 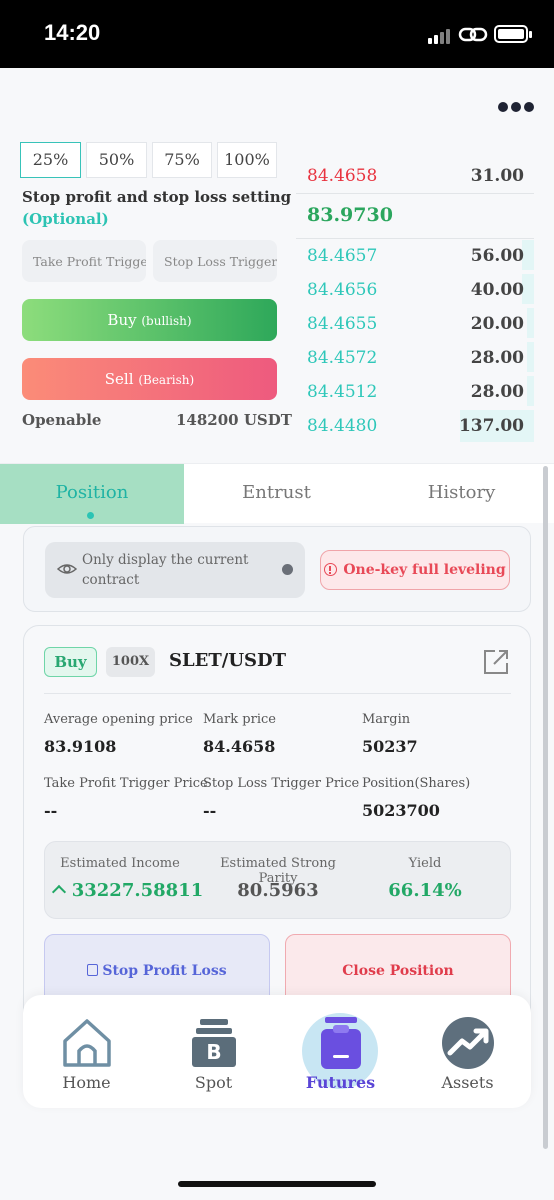 What do you see at coordinates (210, 810) in the screenshot?
I see `stop-loss-value: --` at bounding box center [210, 810].